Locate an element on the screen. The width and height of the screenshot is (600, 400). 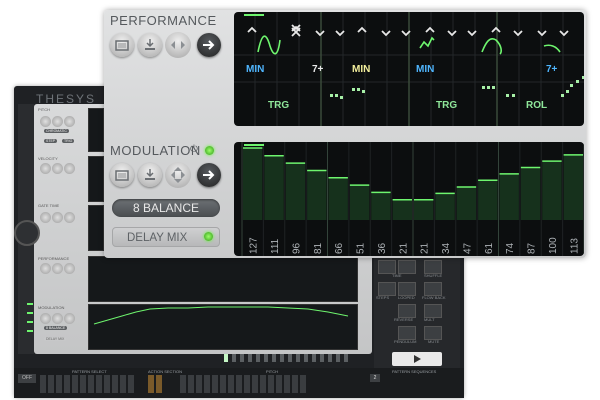
balance-selector: 8 BALANCE is located at coordinates (166, 208).